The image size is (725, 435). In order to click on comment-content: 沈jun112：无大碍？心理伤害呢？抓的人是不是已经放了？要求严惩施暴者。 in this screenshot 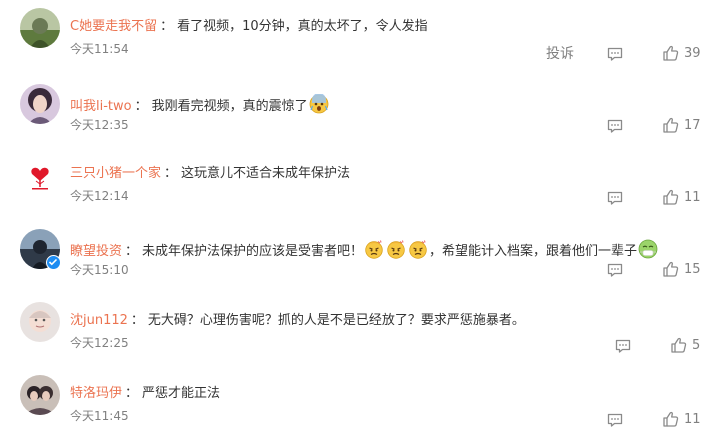, I will do `click(297, 320)`.